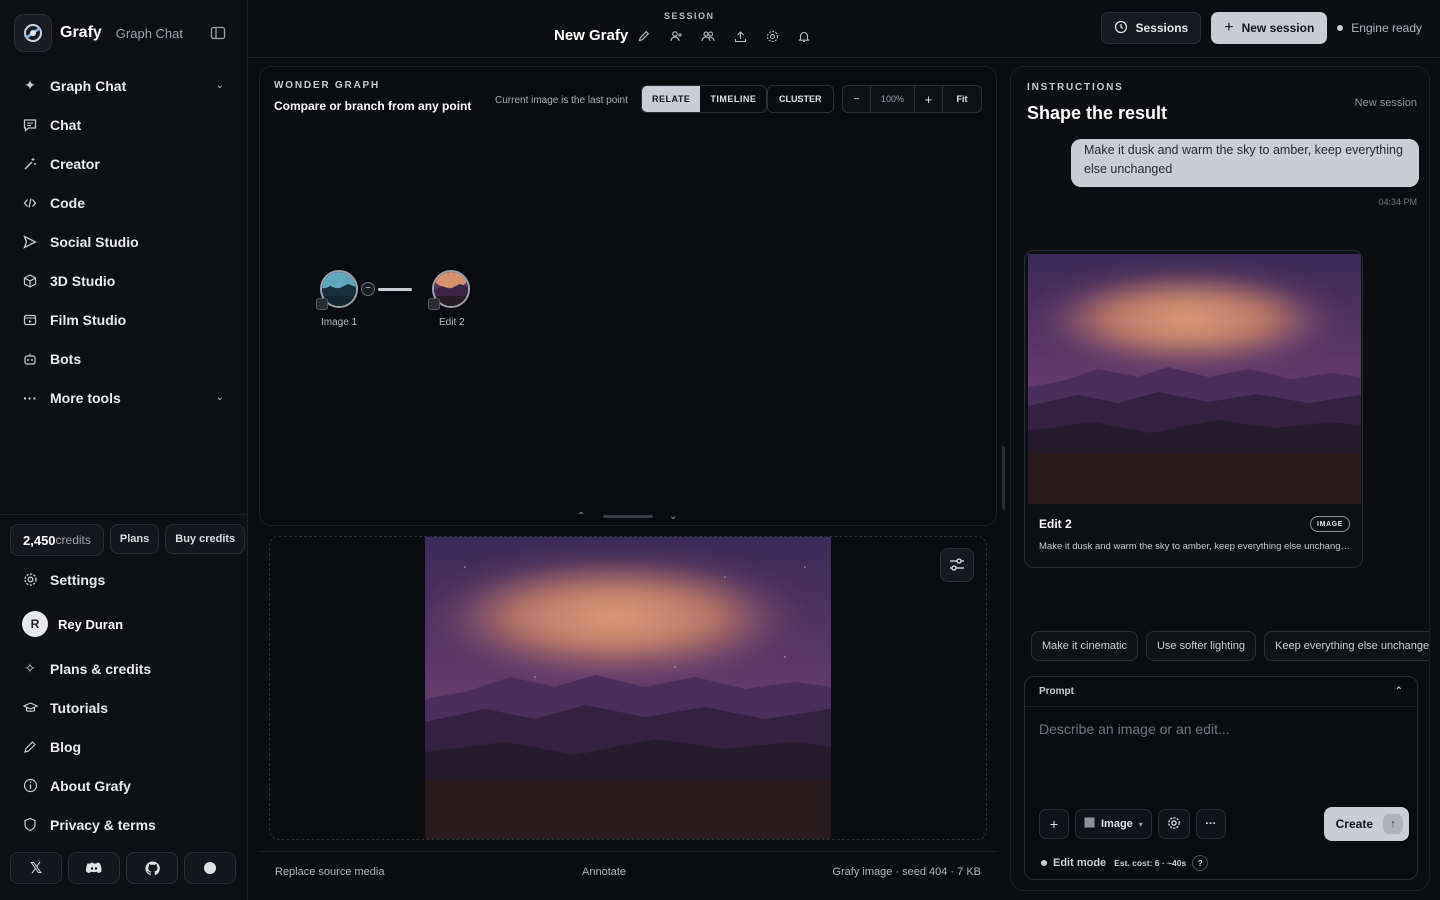 Image resolution: width=1440 pixels, height=900 pixels. Describe the element at coordinates (124, 579) in the screenshot. I see `nav-item-settings: Settings` at that location.